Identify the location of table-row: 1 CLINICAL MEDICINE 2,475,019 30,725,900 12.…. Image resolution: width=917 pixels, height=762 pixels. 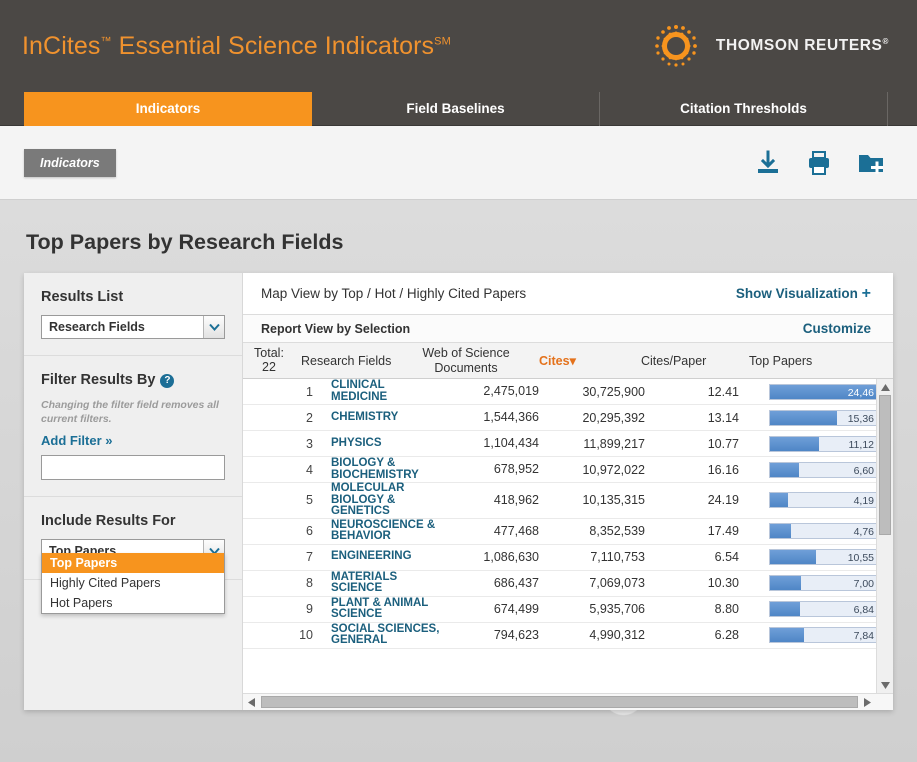
(568, 392).